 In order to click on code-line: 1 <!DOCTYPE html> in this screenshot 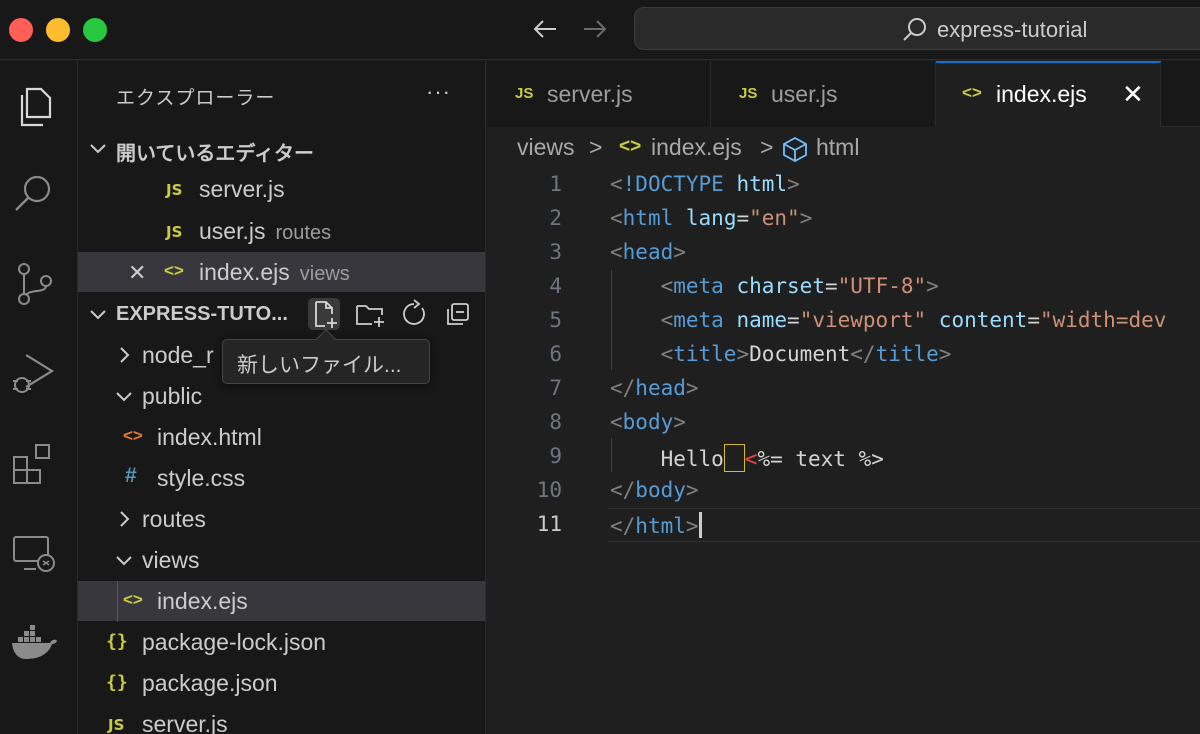, I will do `click(843, 185)`.